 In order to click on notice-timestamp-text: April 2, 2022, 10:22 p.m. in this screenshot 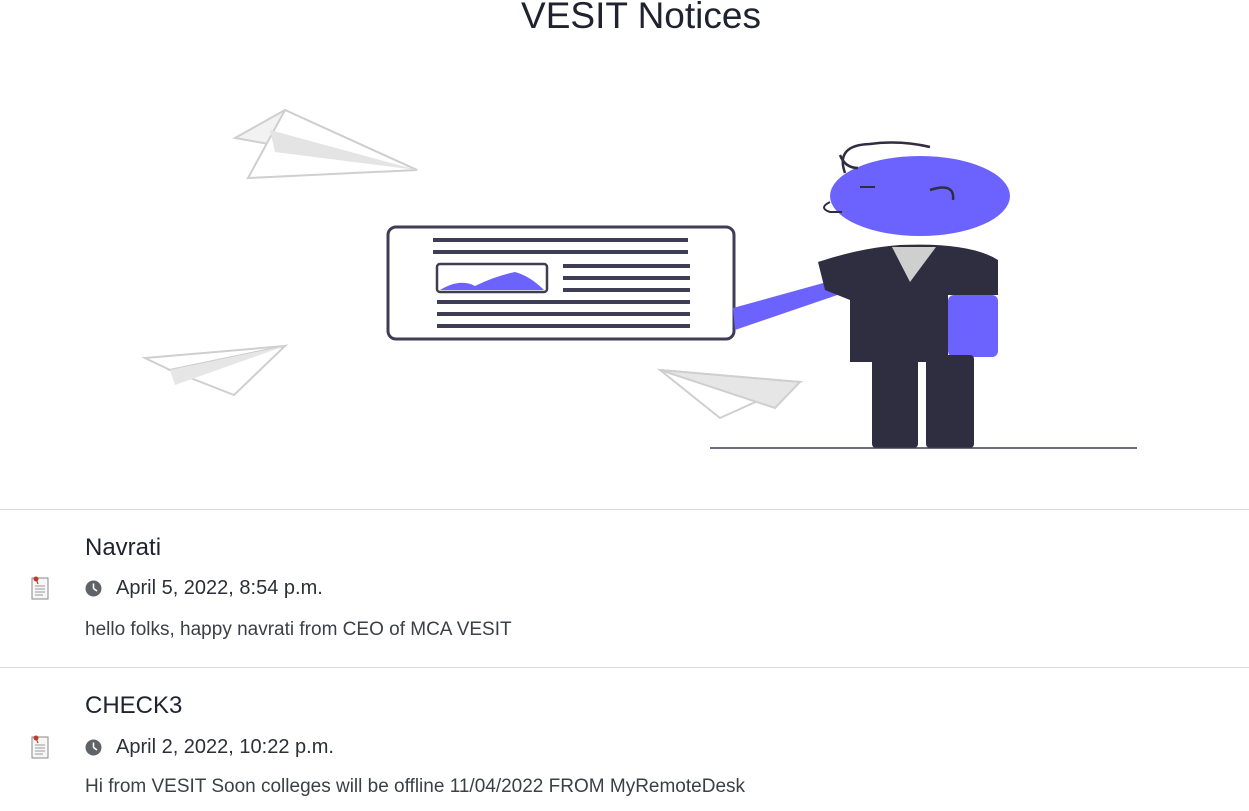, I will do `click(225, 747)`.